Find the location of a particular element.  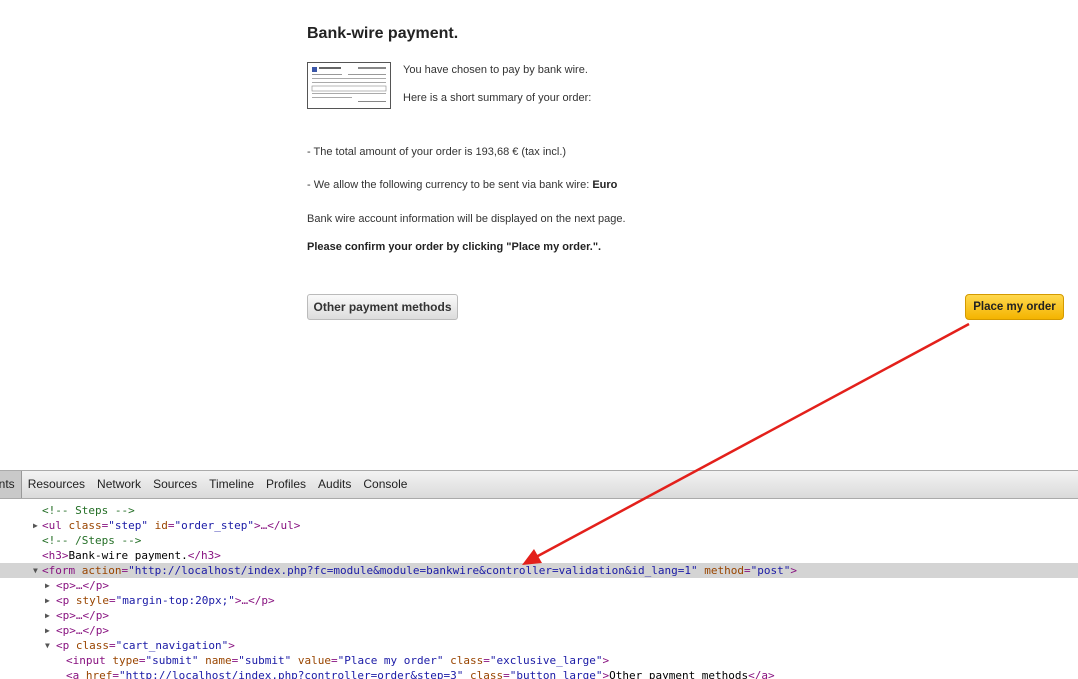

attr-name: value is located at coordinates (314, 660).